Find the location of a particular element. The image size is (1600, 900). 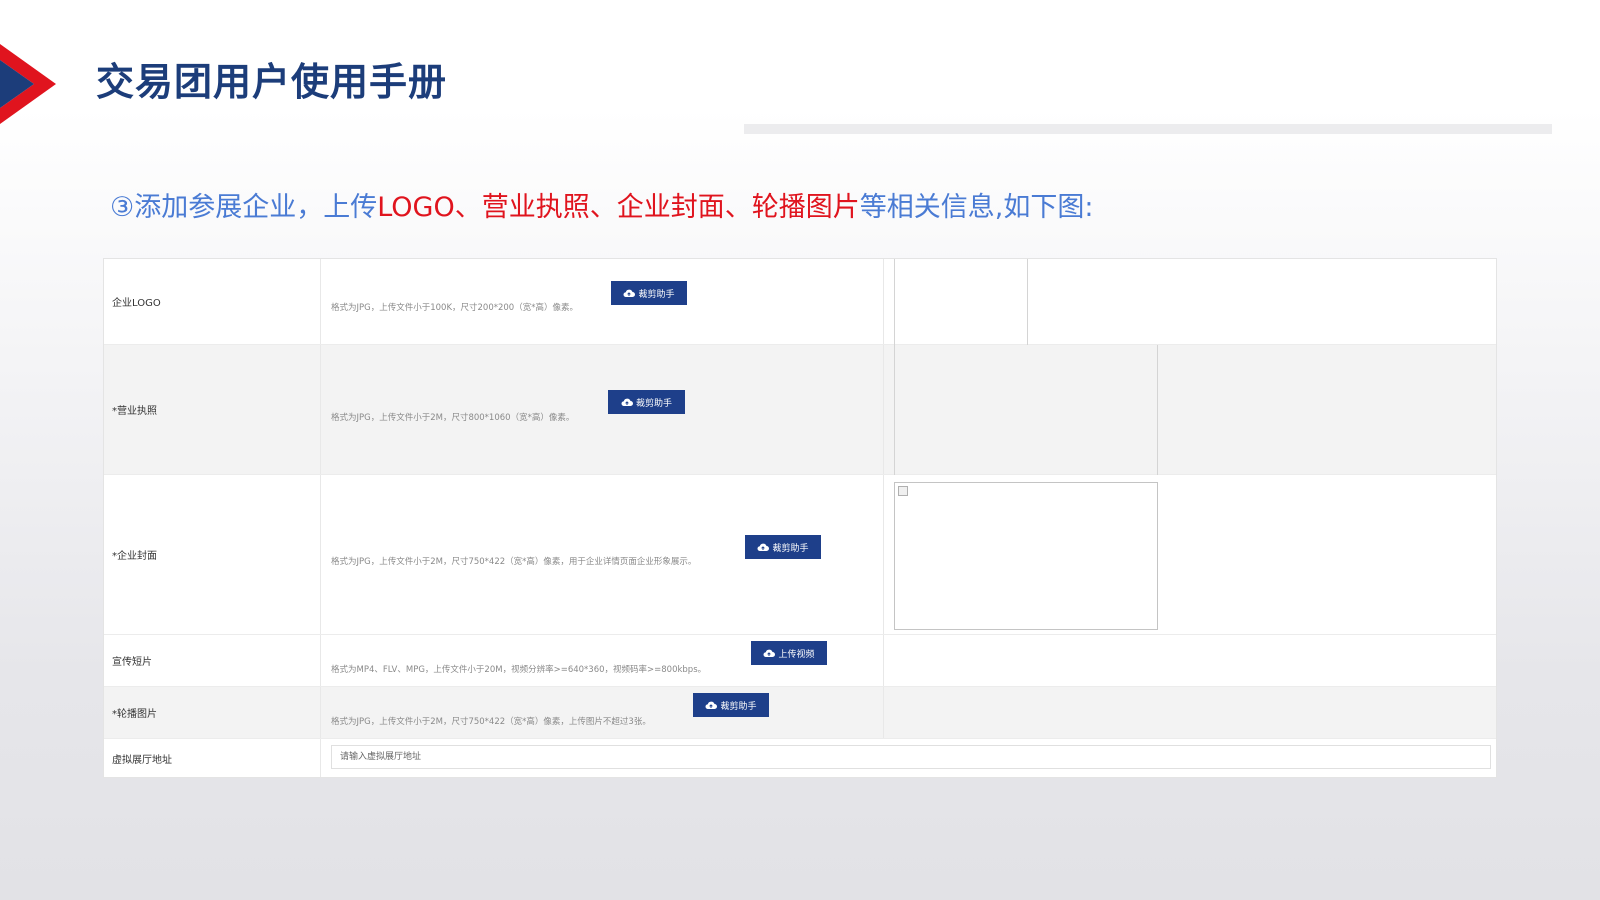

upload-hint: 格式为JPG，上传文件小于2M，尺寸800*1060（宽*高）像素。 is located at coordinates (453, 418).